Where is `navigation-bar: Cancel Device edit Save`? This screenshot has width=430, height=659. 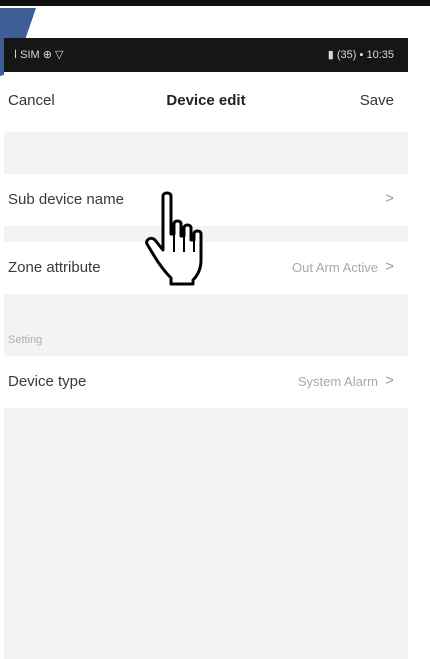 navigation-bar: Cancel Device edit Save is located at coordinates (206, 102).